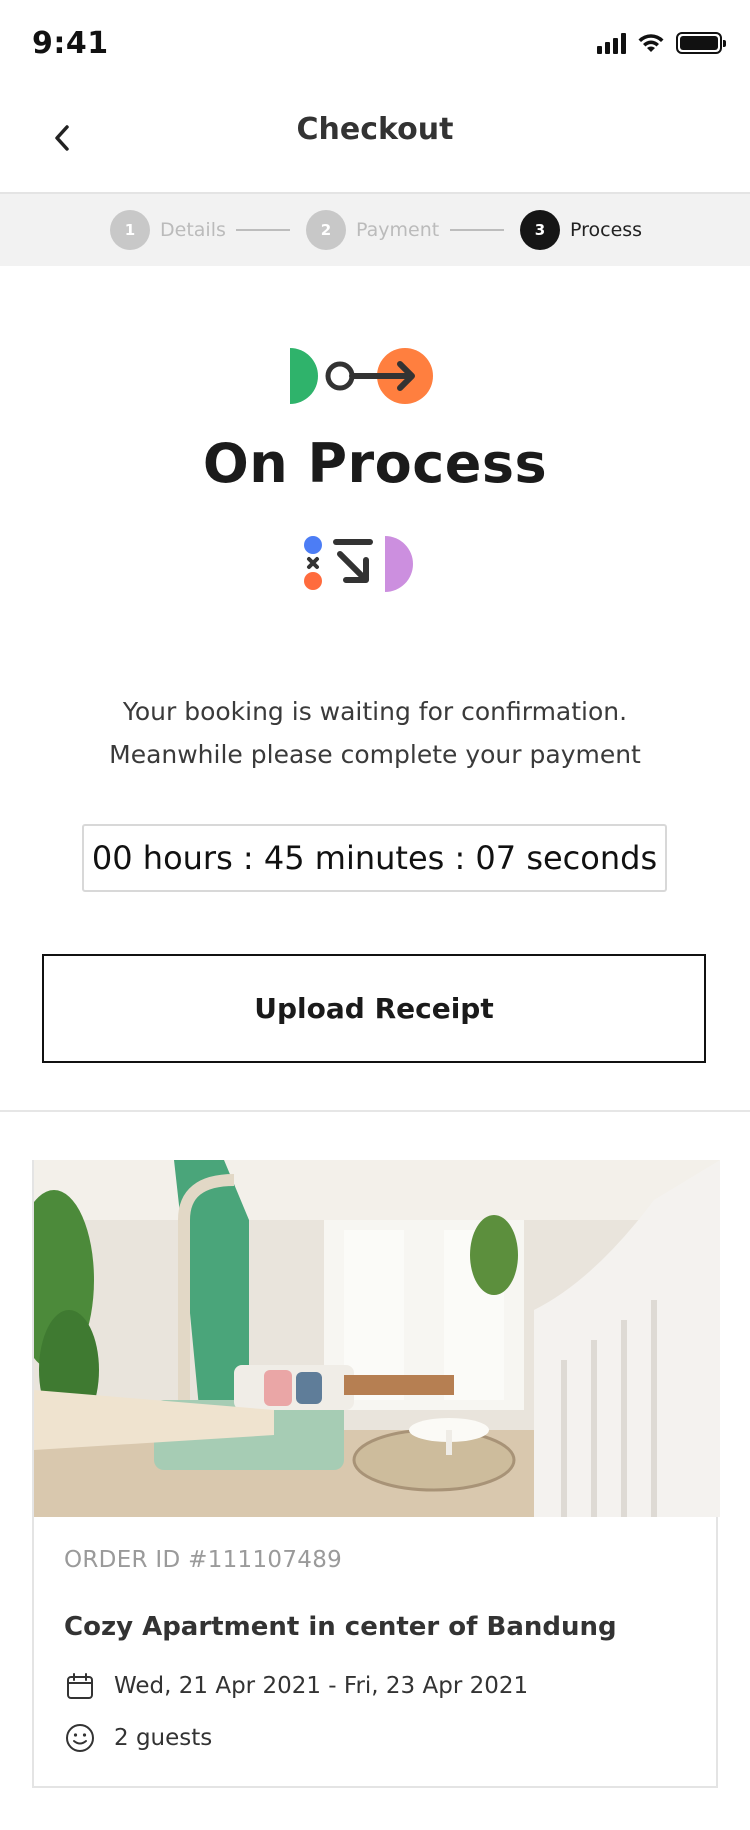 The width and height of the screenshot is (750, 1830). I want to click on section-divider, so click(375, 1111).